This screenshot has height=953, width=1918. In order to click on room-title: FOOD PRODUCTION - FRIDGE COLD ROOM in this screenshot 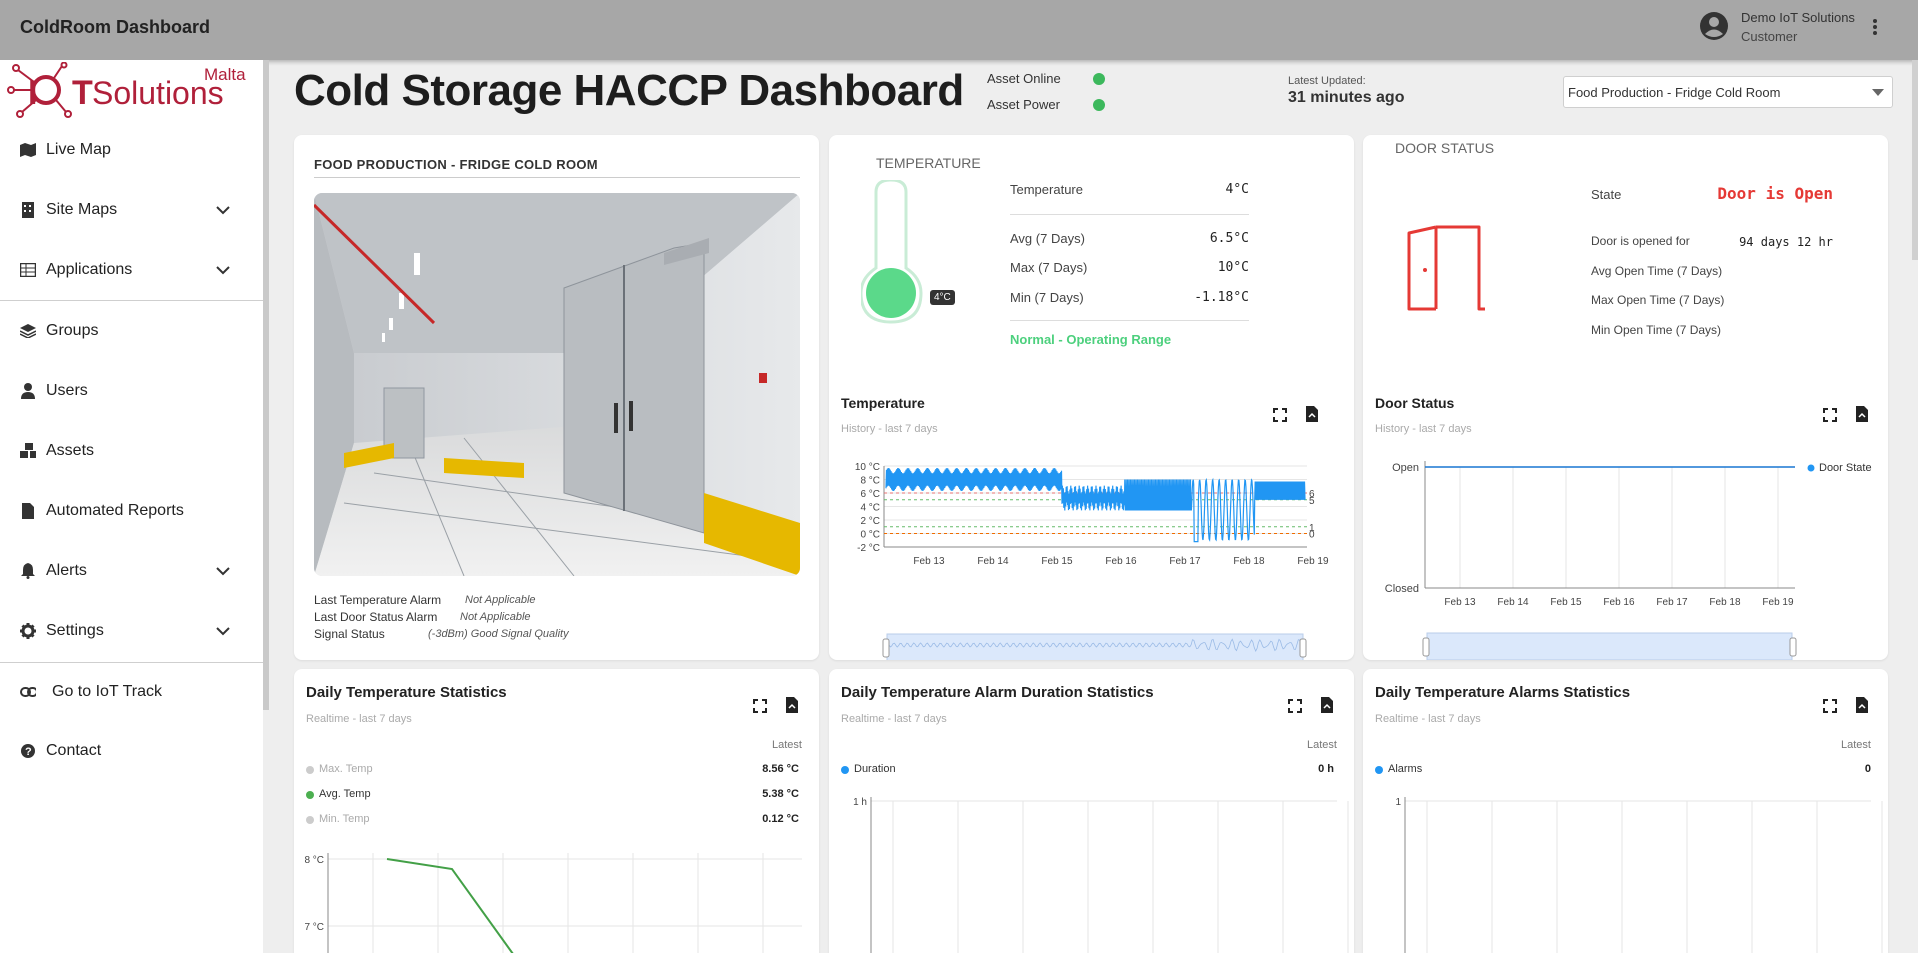, I will do `click(456, 164)`.